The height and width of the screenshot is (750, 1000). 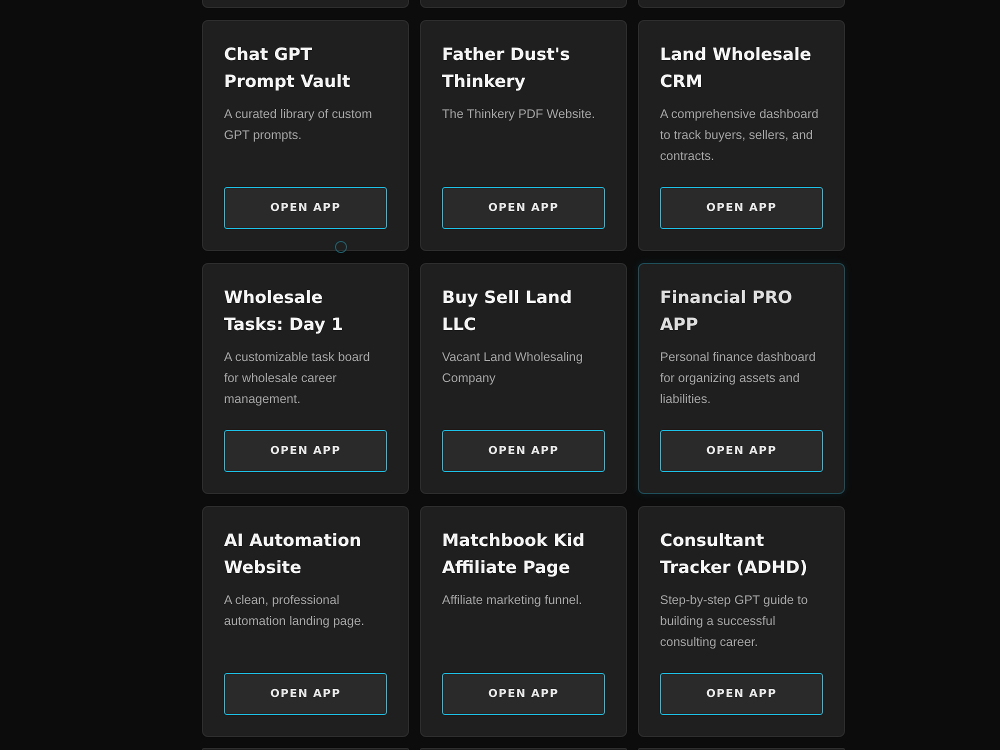 I want to click on card-title: Buy Sell Land LLC, so click(x=507, y=312).